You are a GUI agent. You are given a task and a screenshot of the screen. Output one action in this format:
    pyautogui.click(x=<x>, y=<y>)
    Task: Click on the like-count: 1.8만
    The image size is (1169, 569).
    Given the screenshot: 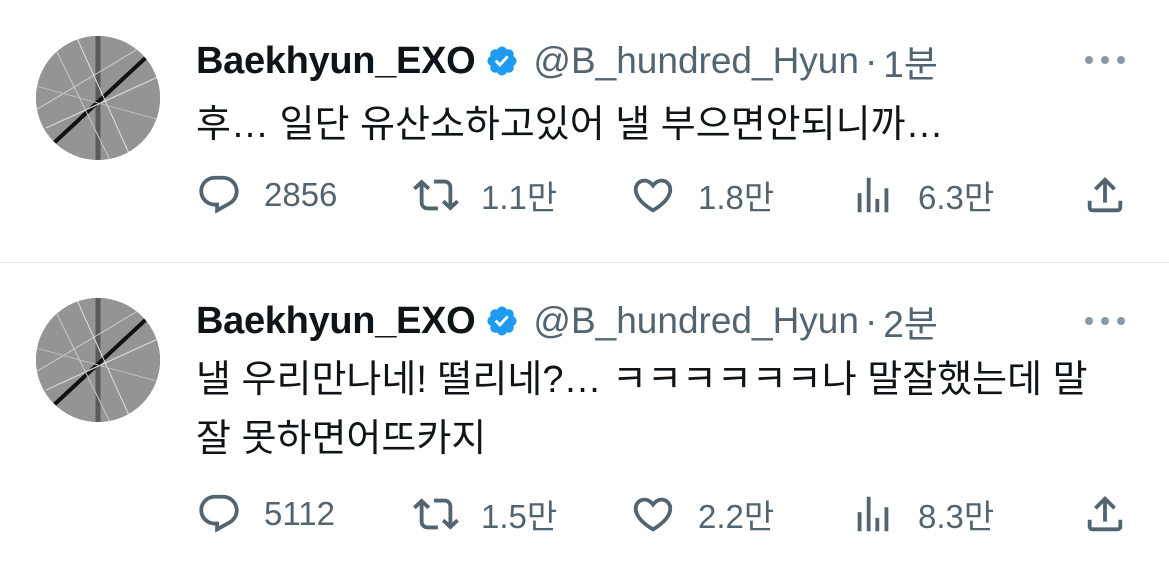 What is the action you would take?
    pyautogui.click(x=736, y=197)
    